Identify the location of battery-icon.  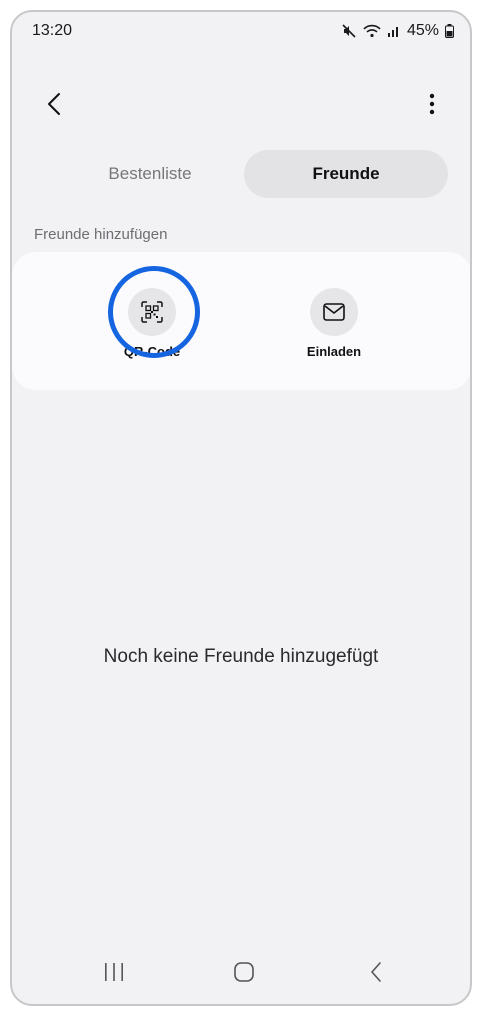
(449, 31).